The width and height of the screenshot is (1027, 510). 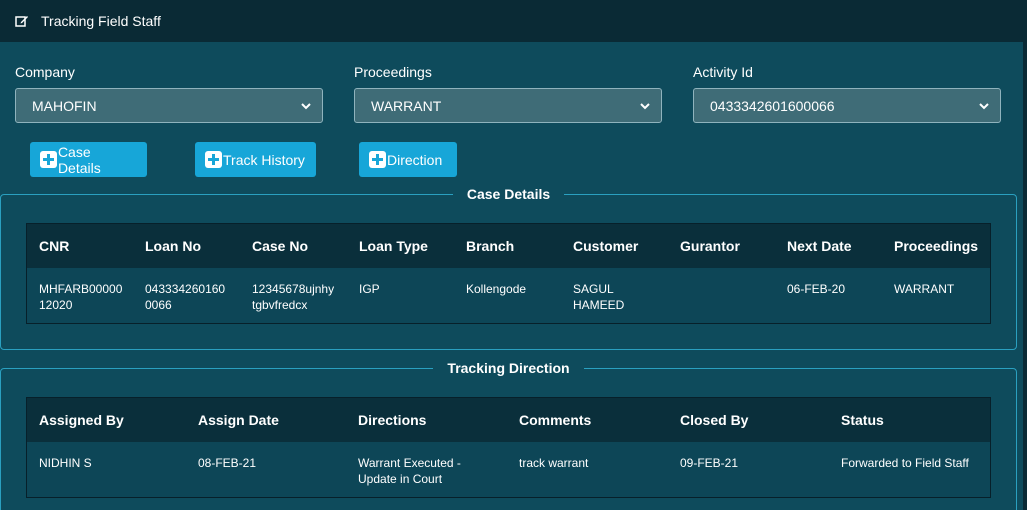 I want to click on cell-case-no: 12345678ujnhy tgbvfredcx, so click(x=293, y=297).